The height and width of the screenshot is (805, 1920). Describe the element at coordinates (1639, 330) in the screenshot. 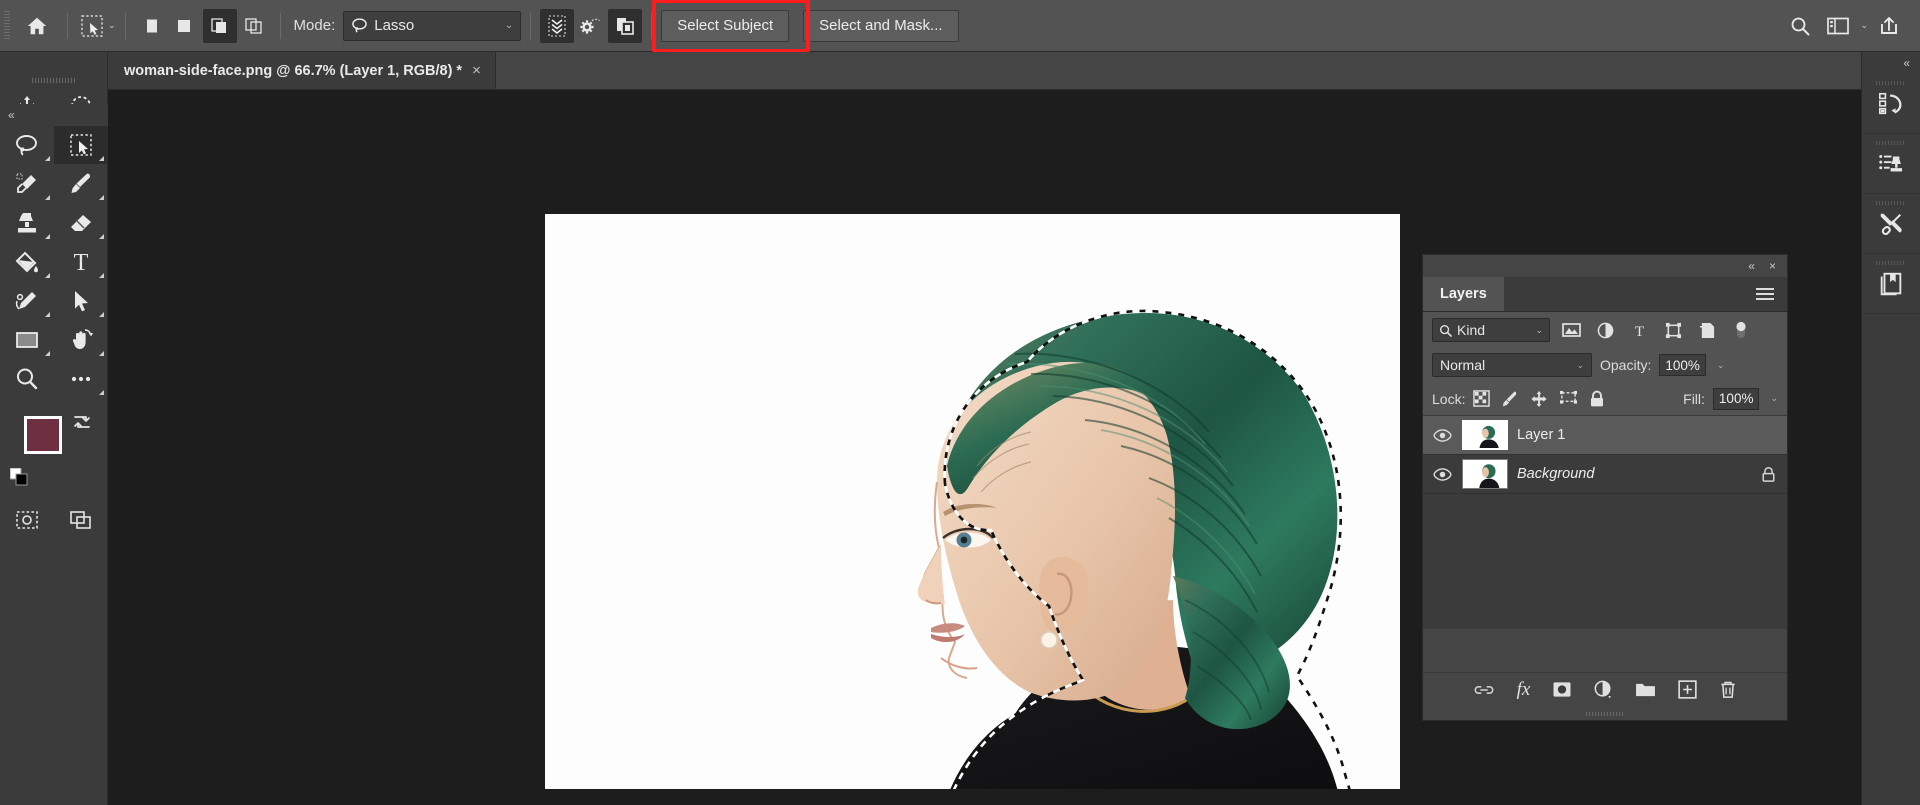

I see `filter-type-layers-button: T` at that location.